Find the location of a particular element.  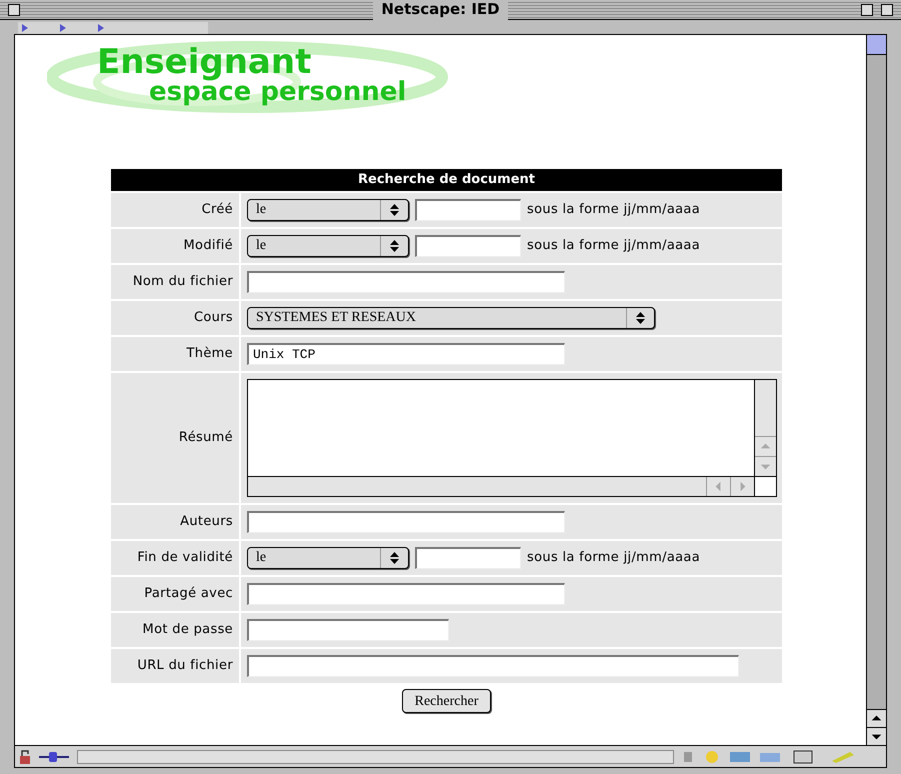

scroll-corner is located at coordinates (765, 486).